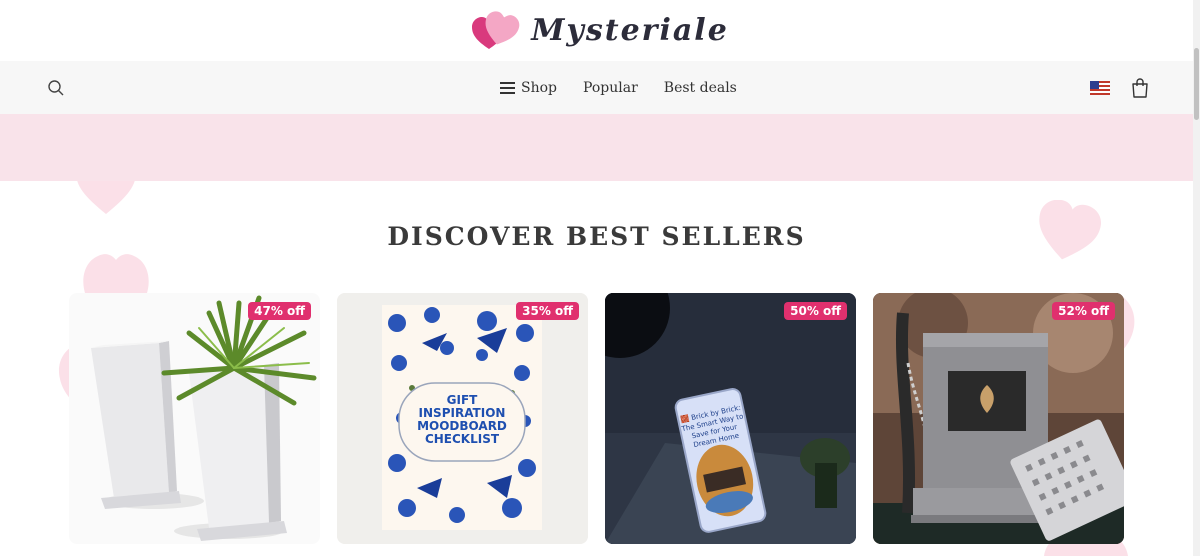  What do you see at coordinates (539, 87) in the screenshot?
I see `nav-item-label: Shop` at bounding box center [539, 87].